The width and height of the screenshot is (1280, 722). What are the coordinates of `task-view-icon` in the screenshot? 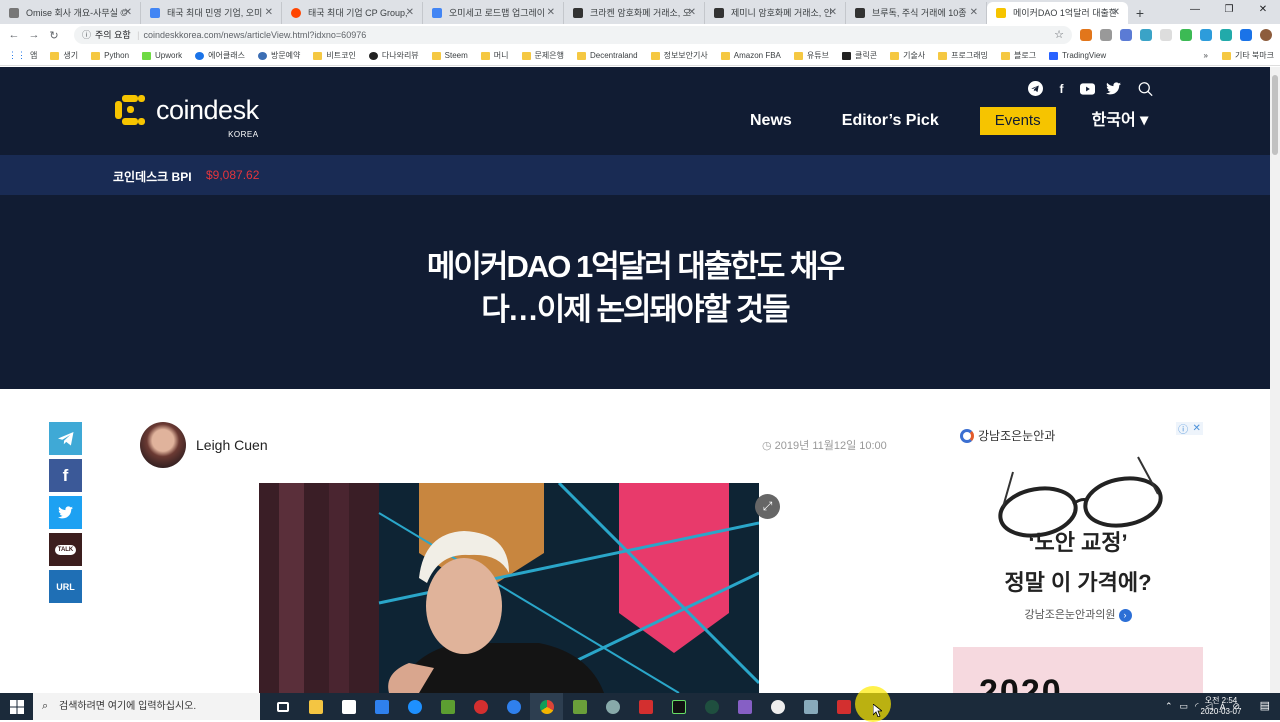 It's located at (282, 706).